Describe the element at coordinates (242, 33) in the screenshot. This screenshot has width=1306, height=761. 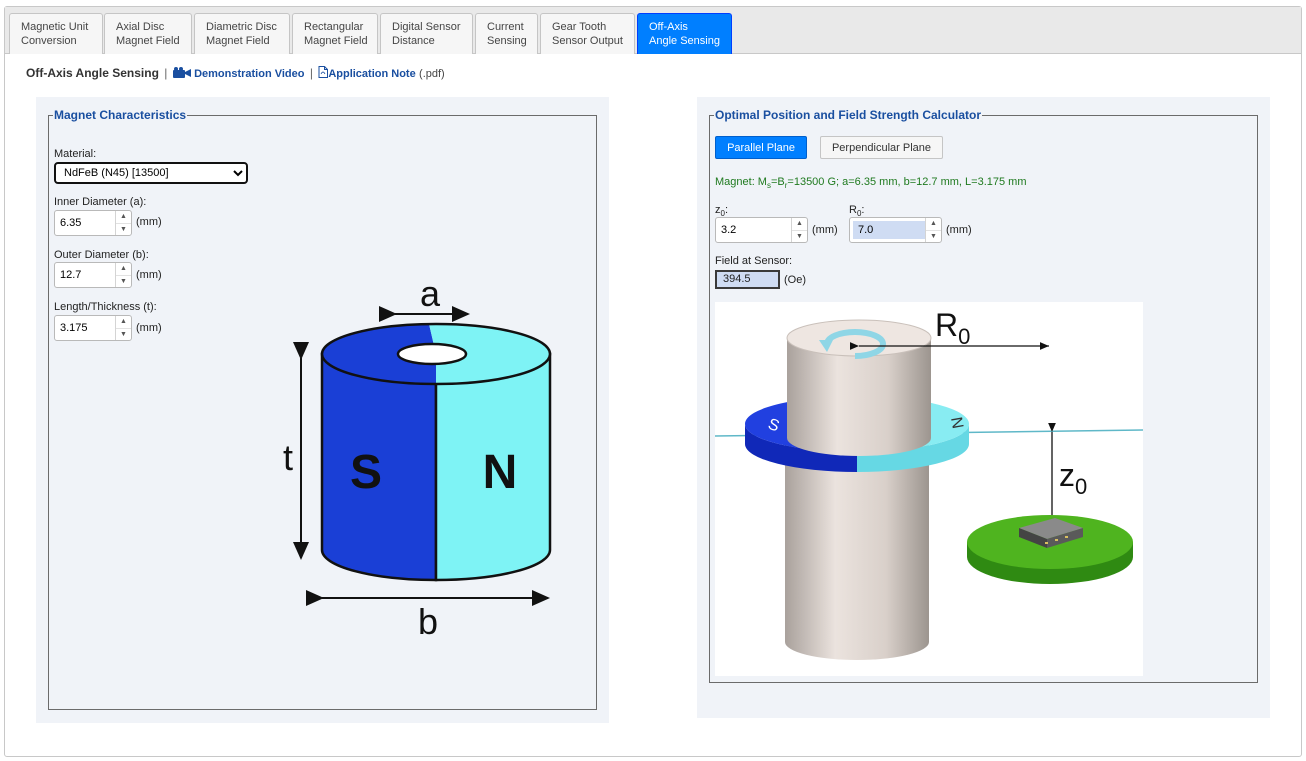
I see `tab-diametric-disc-magnet-field: Diametric Disc Magnet Field` at that location.